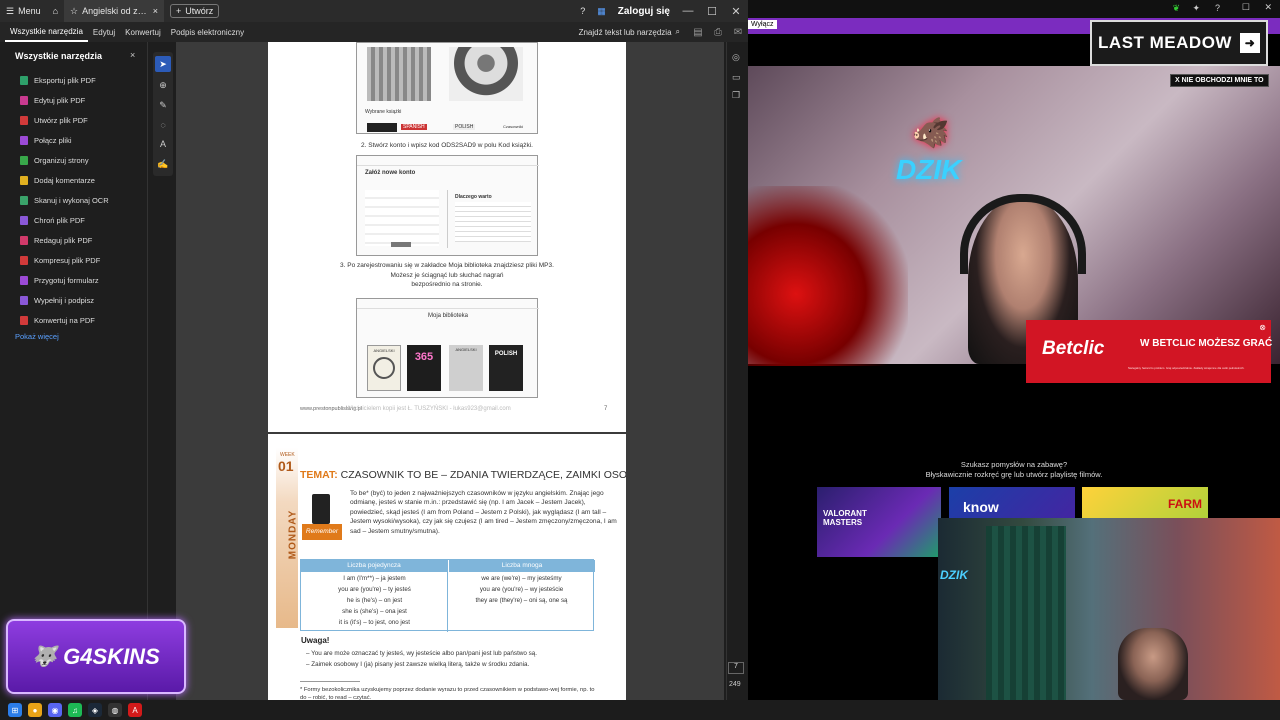 The height and width of the screenshot is (720, 1280). Describe the element at coordinates (132, 55) in the screenshot. I see `close-panel-icon: ×` at that location.